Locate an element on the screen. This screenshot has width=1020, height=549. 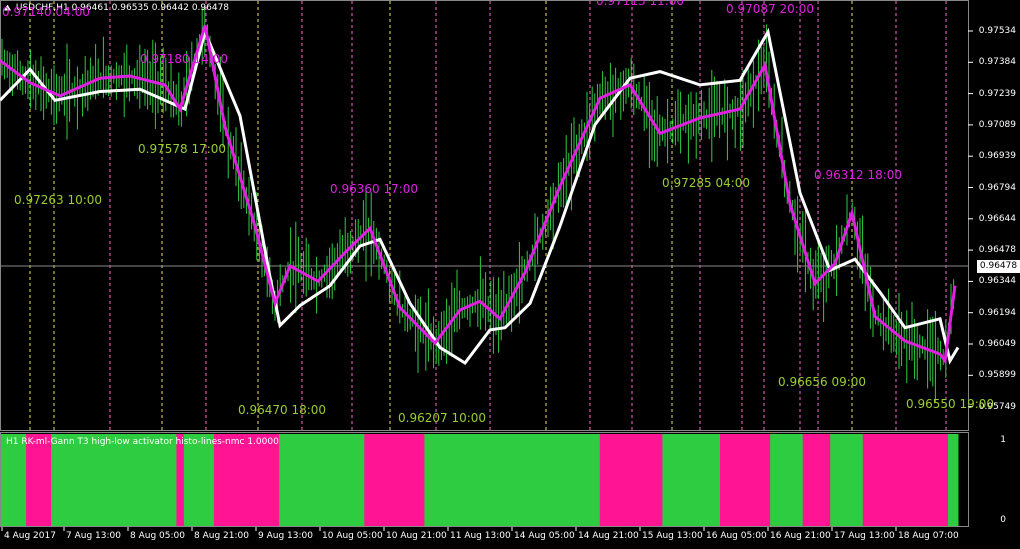
time-label: 17 Aug 13:00 is located at coordinates (864, 536).